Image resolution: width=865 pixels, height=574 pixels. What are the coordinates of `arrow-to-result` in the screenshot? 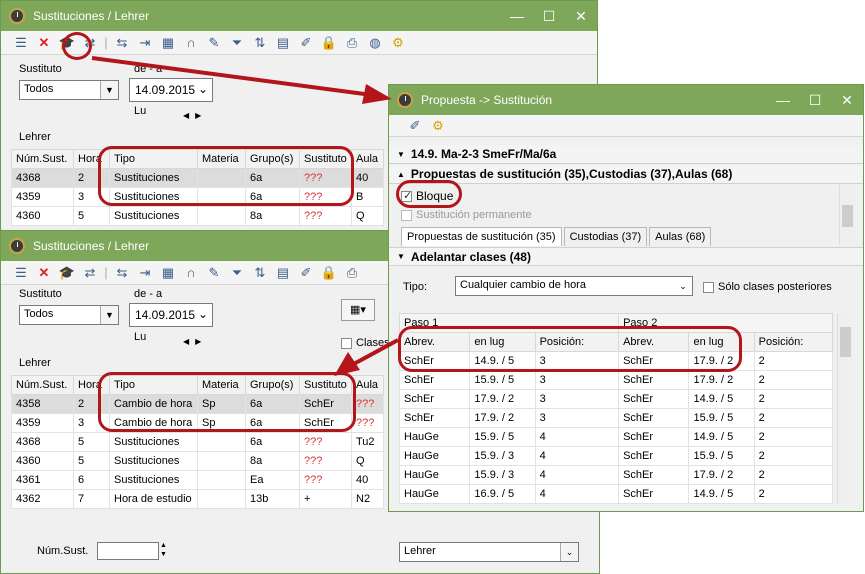 It's located at (374, 353).